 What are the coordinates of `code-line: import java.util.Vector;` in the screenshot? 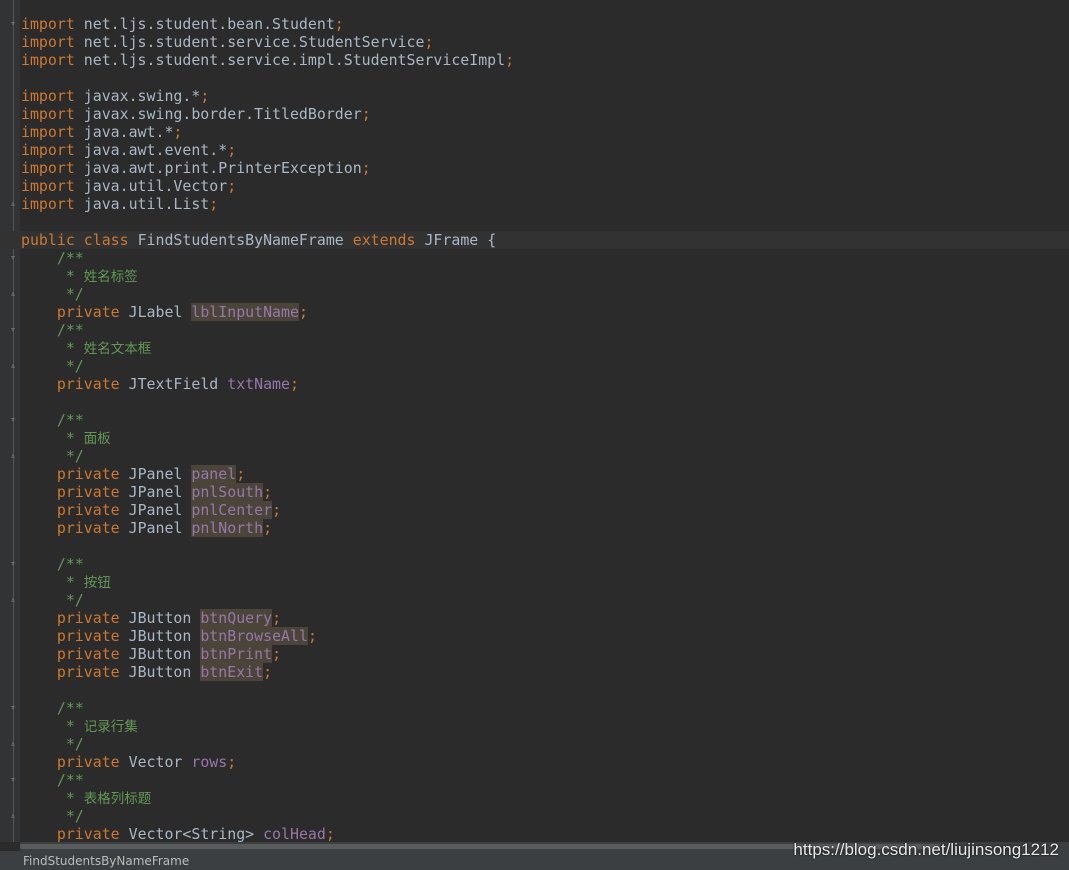 It's located at (534, 186).